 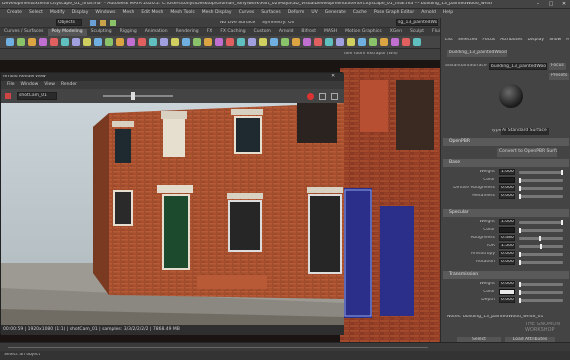 I want to click on menu-item-uv: UV, so click(x=314, y=13).